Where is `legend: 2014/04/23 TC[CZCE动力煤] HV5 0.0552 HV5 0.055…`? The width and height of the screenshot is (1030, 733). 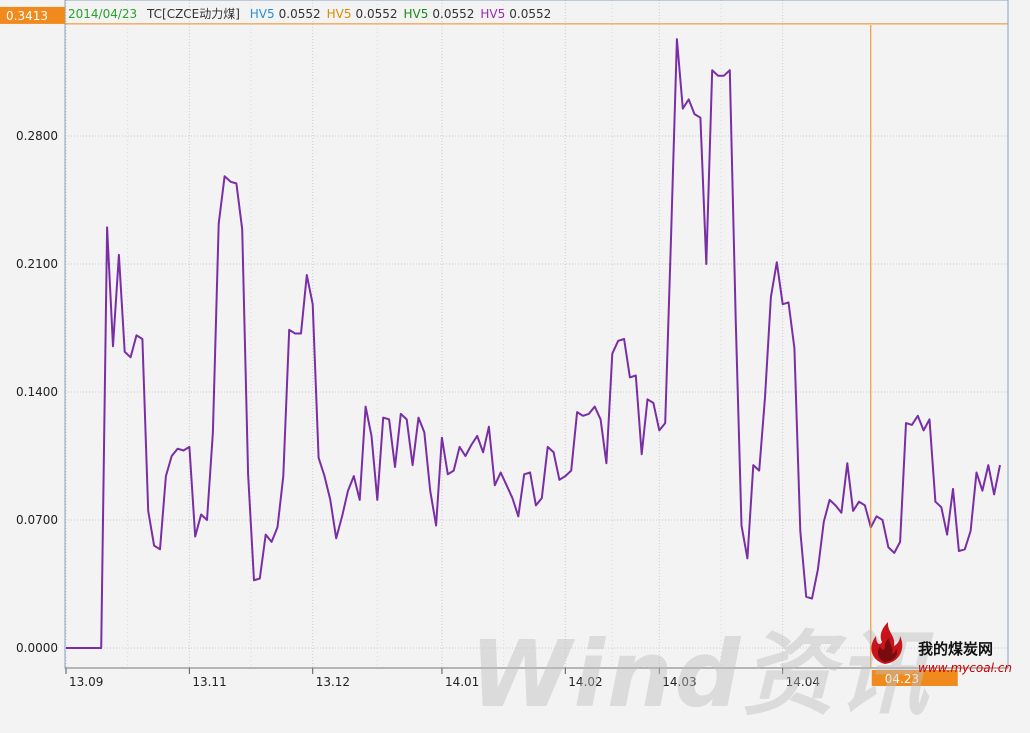
legend: 2014/04/23 TC[CZCE动力煤] HV5 0.0552 HV5 0.055… is located at coordinates (315, 13).